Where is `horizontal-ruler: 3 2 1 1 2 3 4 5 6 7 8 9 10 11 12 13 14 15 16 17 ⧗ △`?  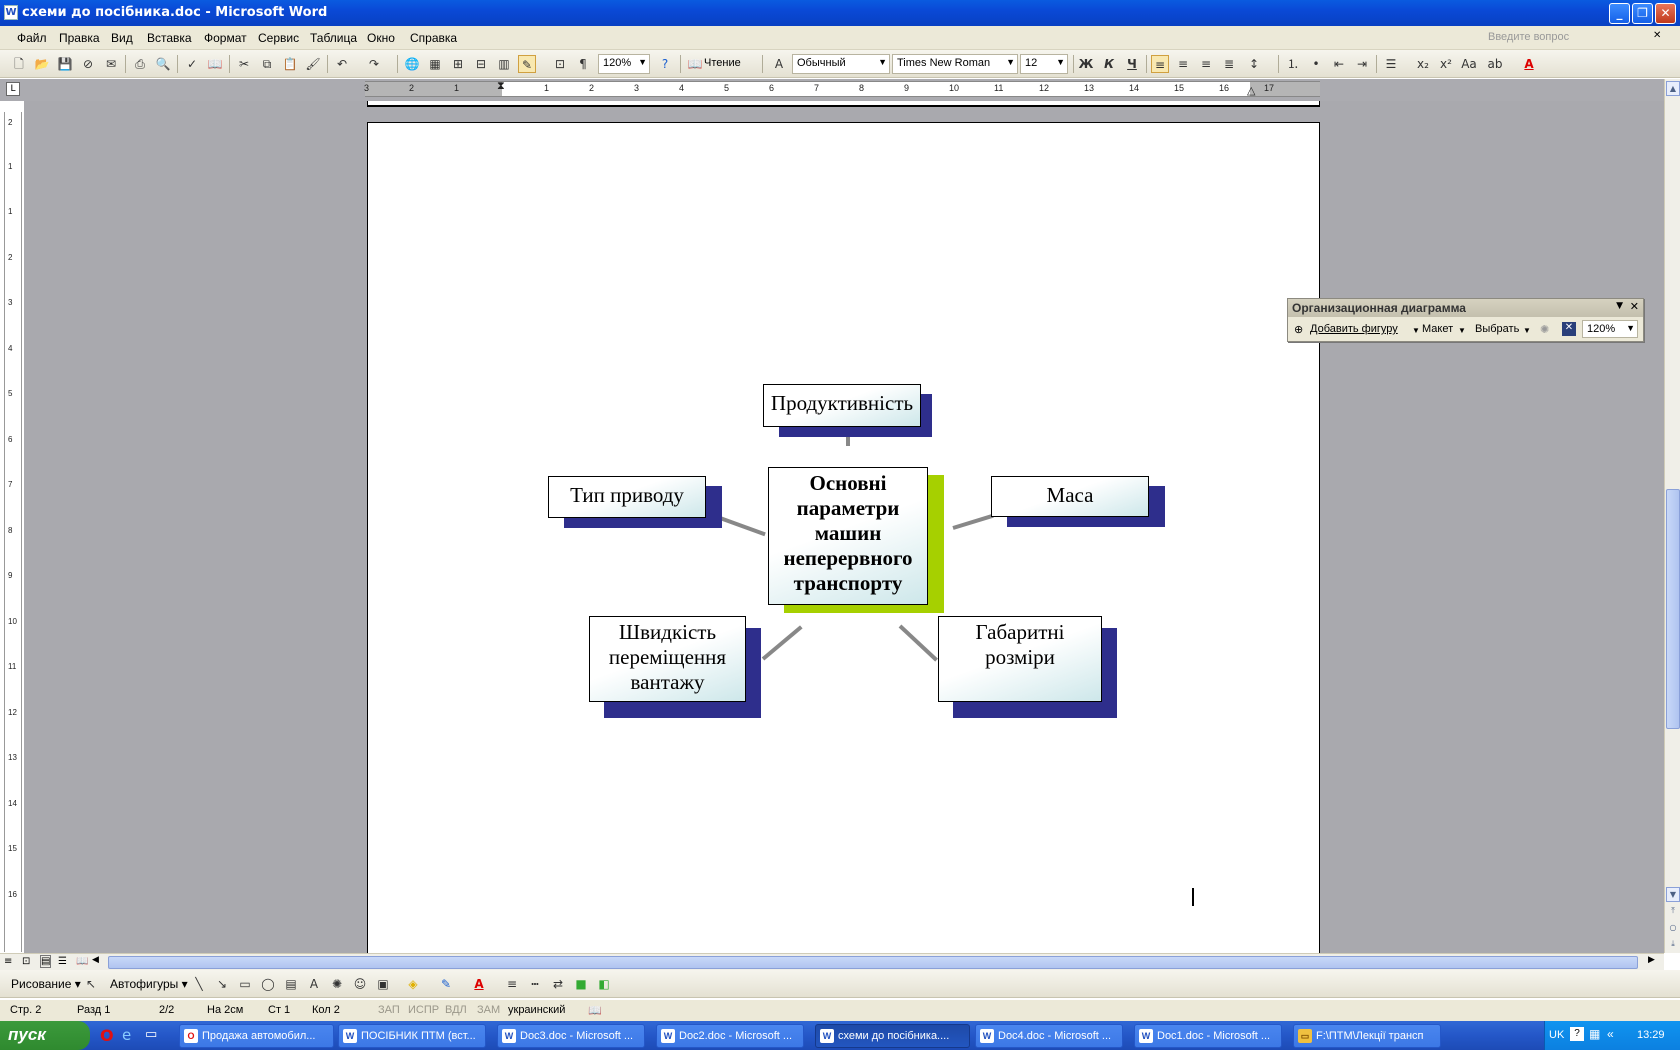 horizontal-ruler: 3 2 1 1 2 3 4 5 6 7 8 9 10 11 12 13 14 15 16 17 ⧗ △ is located at coordinates (842, 88).